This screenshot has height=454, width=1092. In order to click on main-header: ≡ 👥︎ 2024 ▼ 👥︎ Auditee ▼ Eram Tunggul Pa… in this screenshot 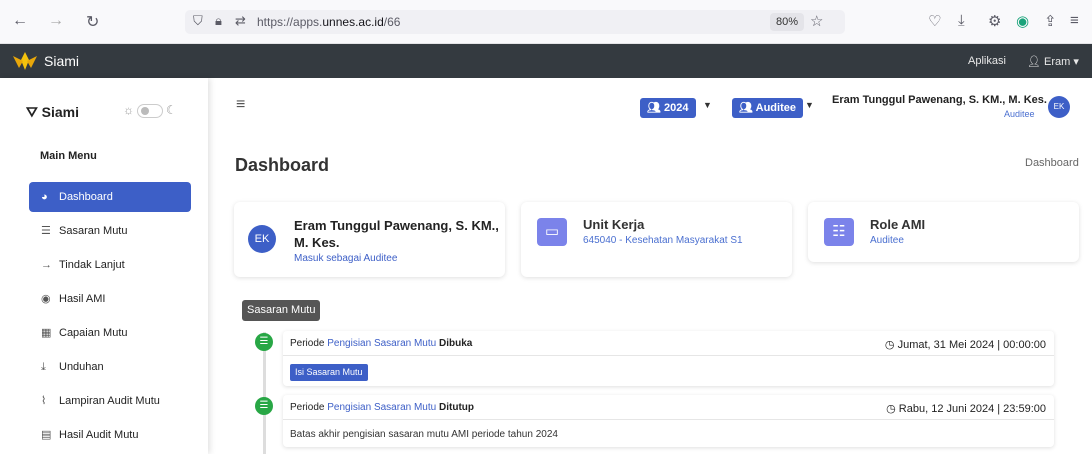, I will do `click(650, 106)`.